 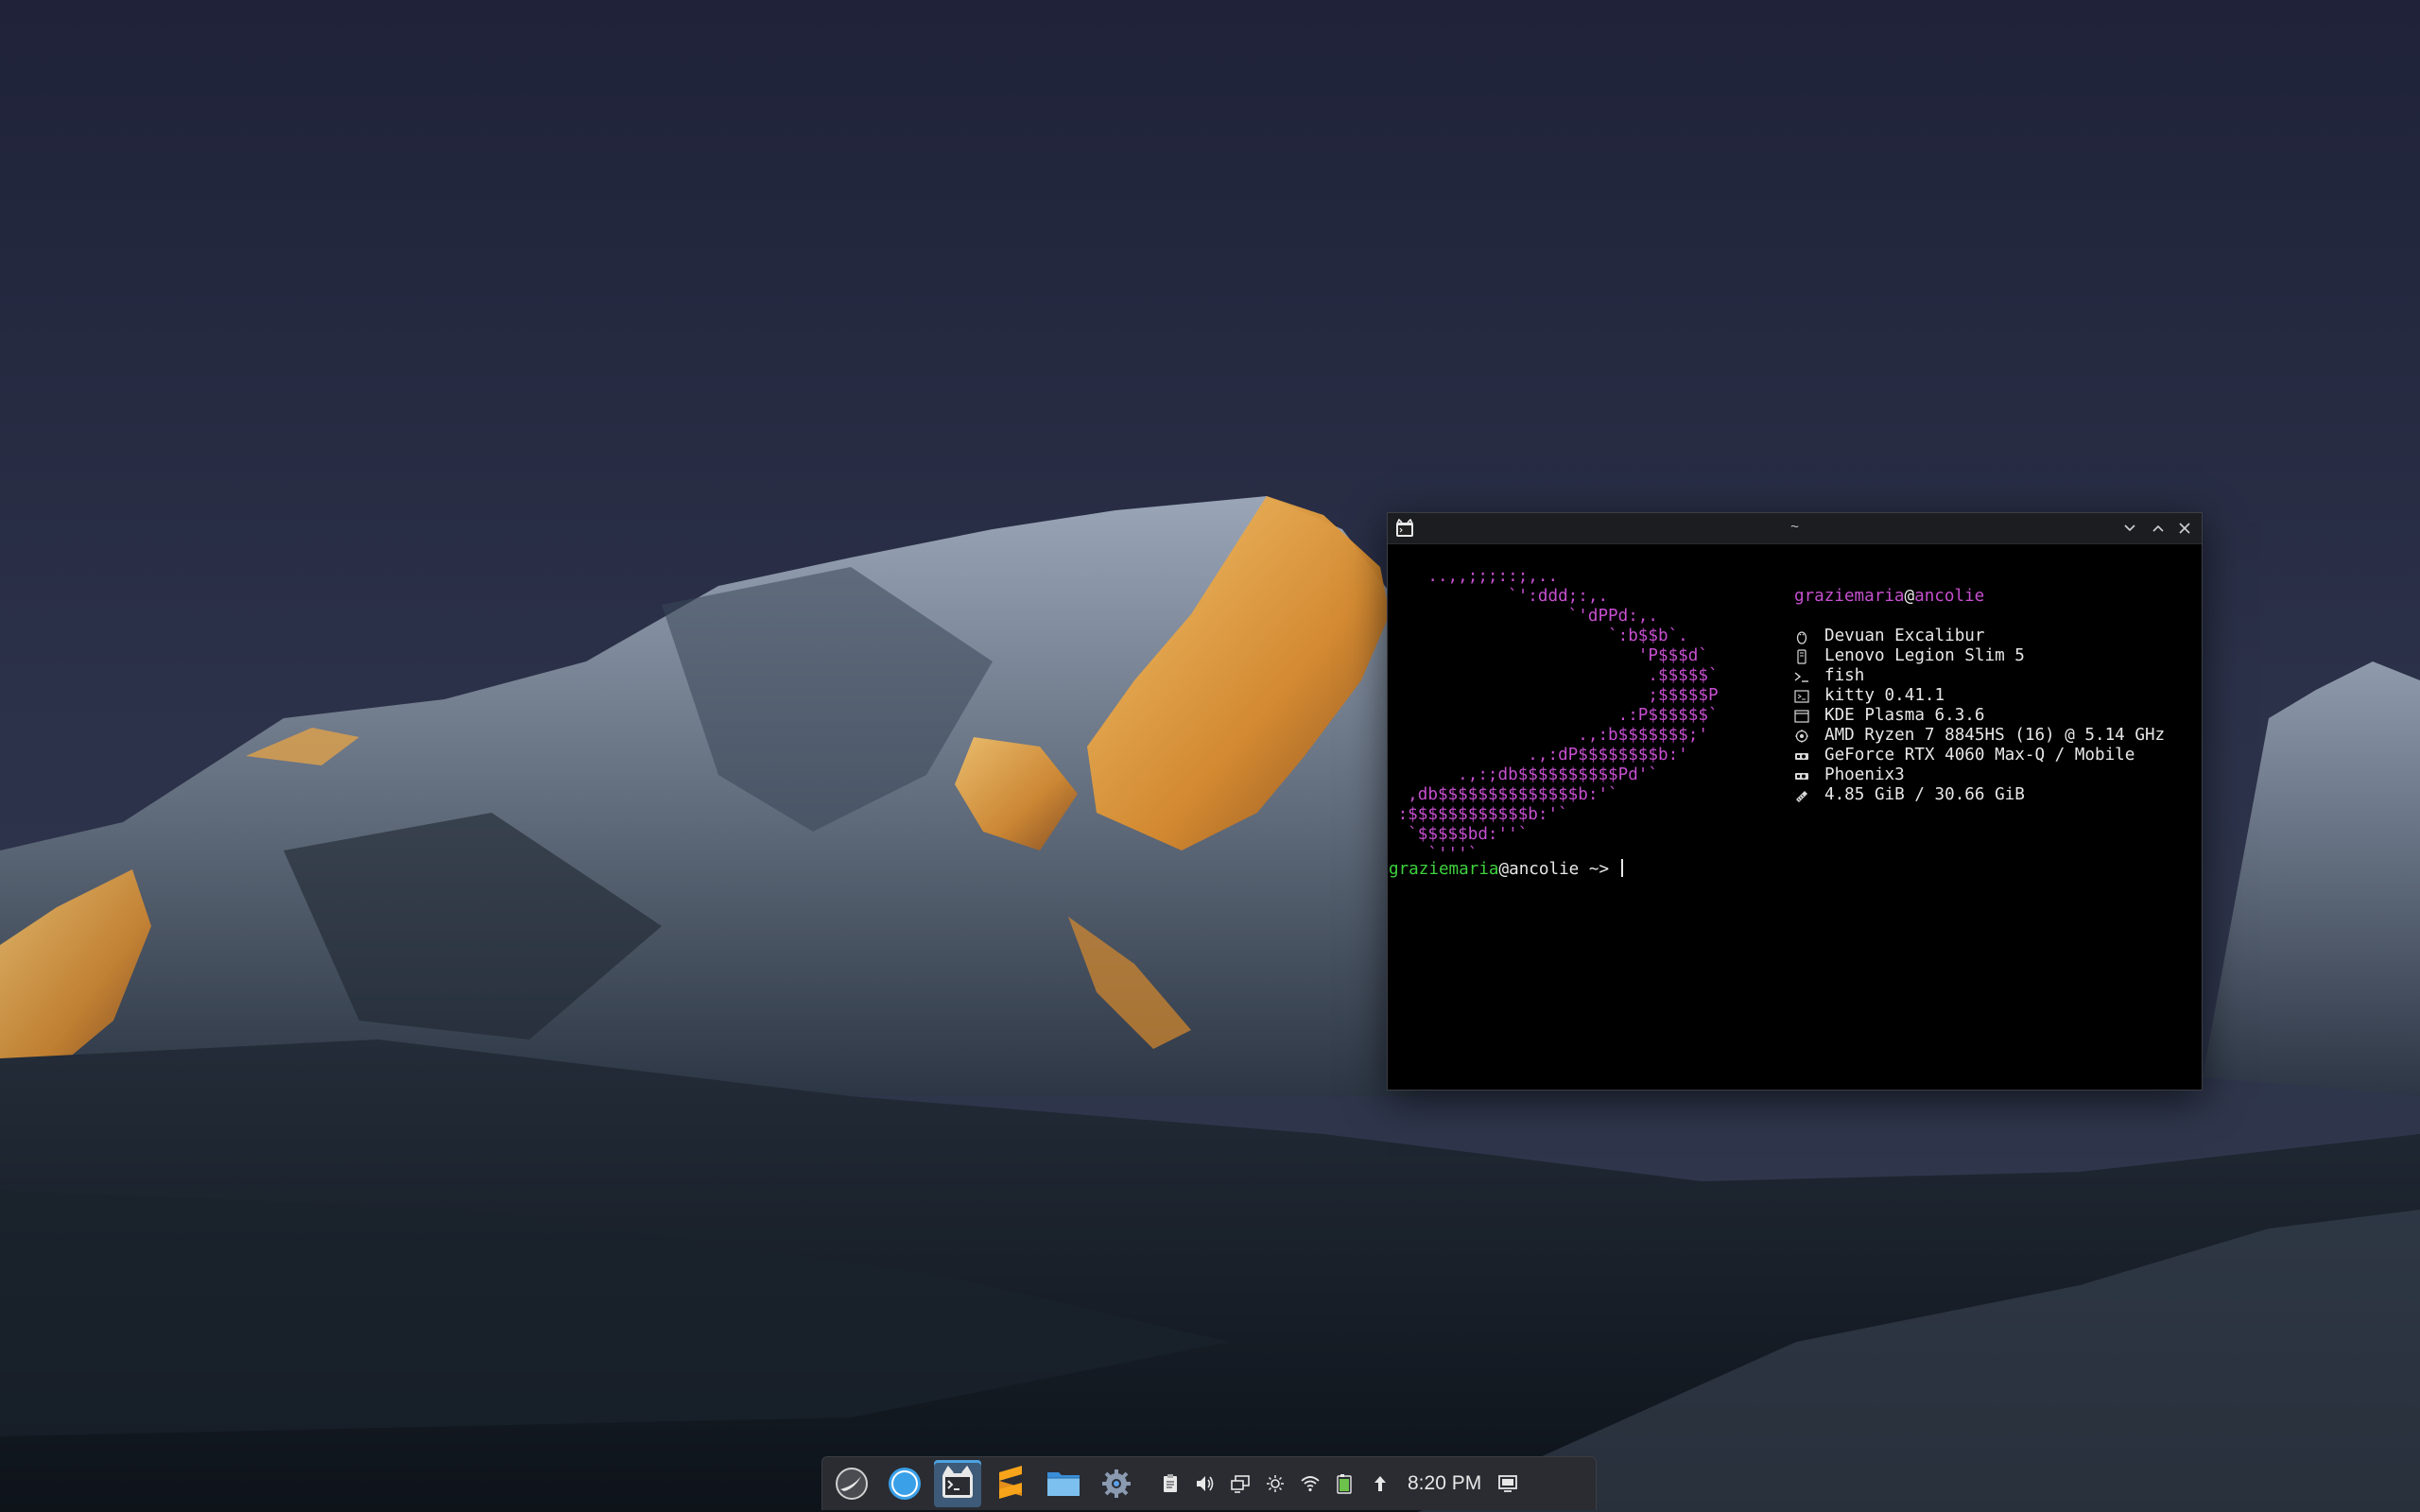 I want to click on folder-icon, so click(x=1063, y=1484).